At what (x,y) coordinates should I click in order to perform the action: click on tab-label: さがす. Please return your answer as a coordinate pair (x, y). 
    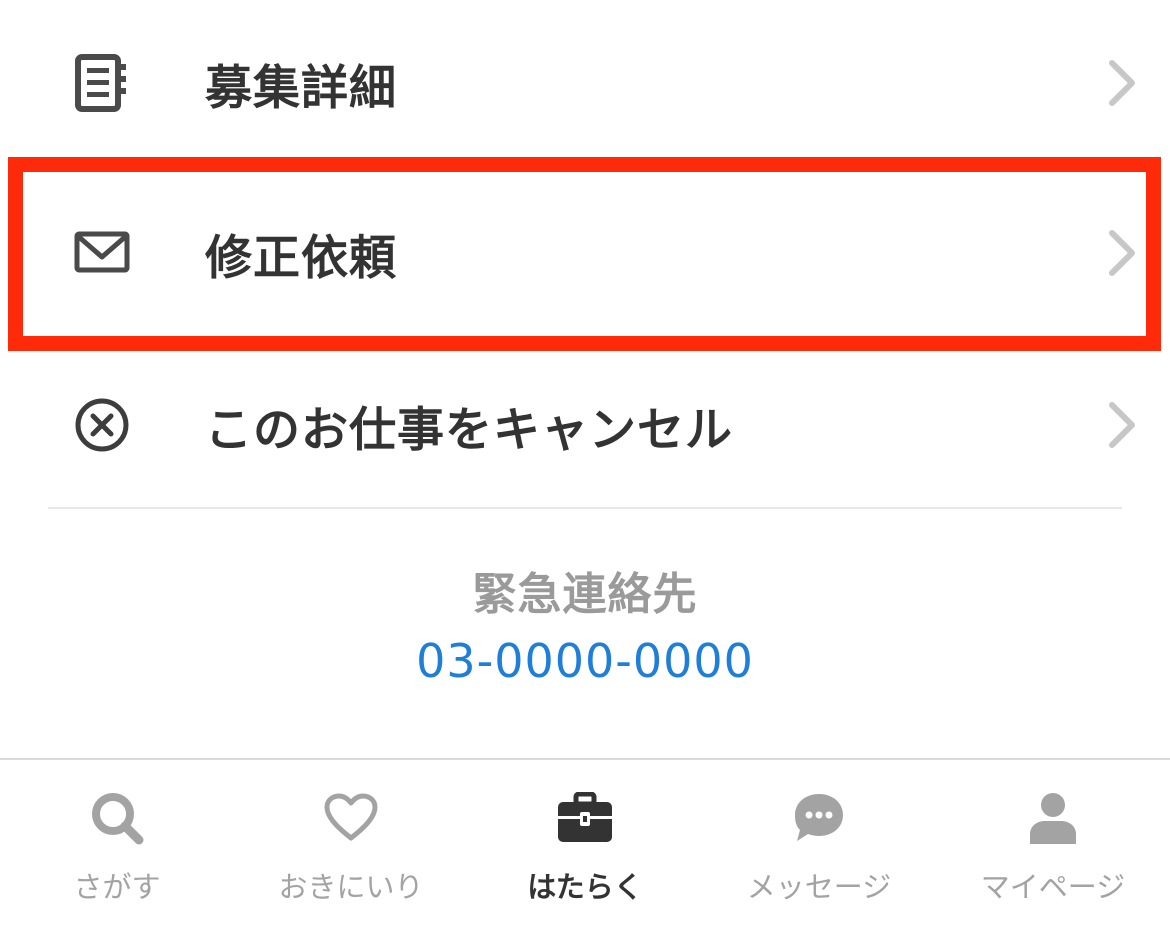
    Looking at the image, I should click on (117, 887).